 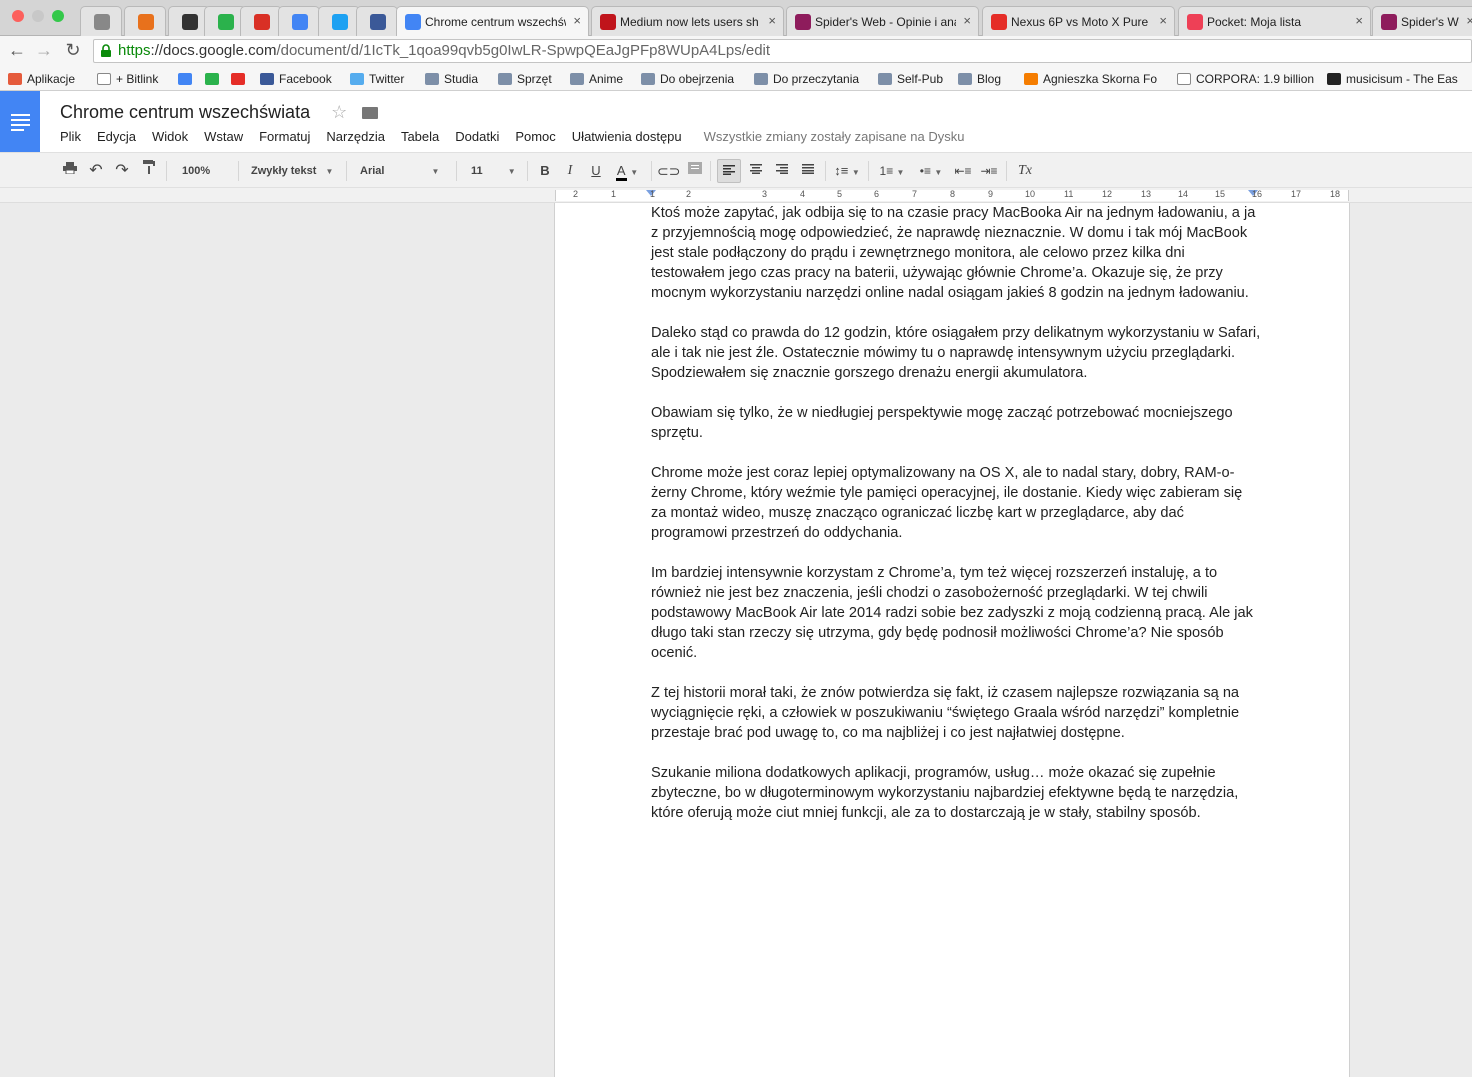 What do you see at coordinates (545, 171) in the screenshot?
I see `bold-button: B` at bounding box center [545, 171].